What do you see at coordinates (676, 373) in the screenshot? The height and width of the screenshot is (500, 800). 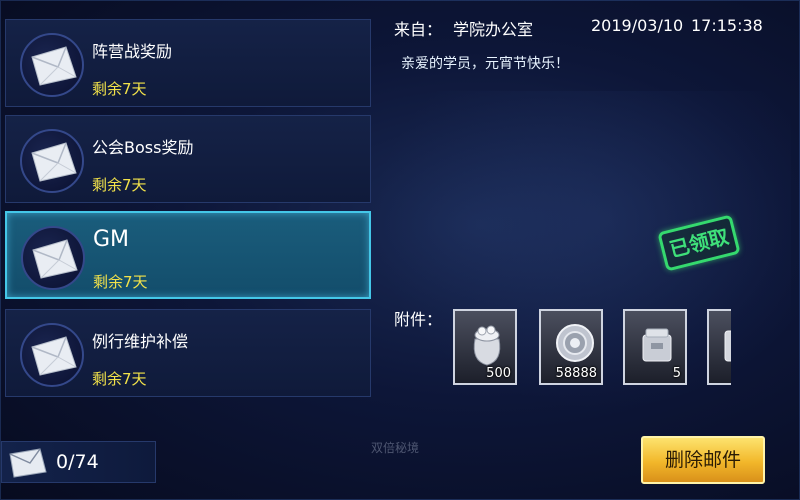 I see `attachment-count: 5` at bounding box center [676, 373].